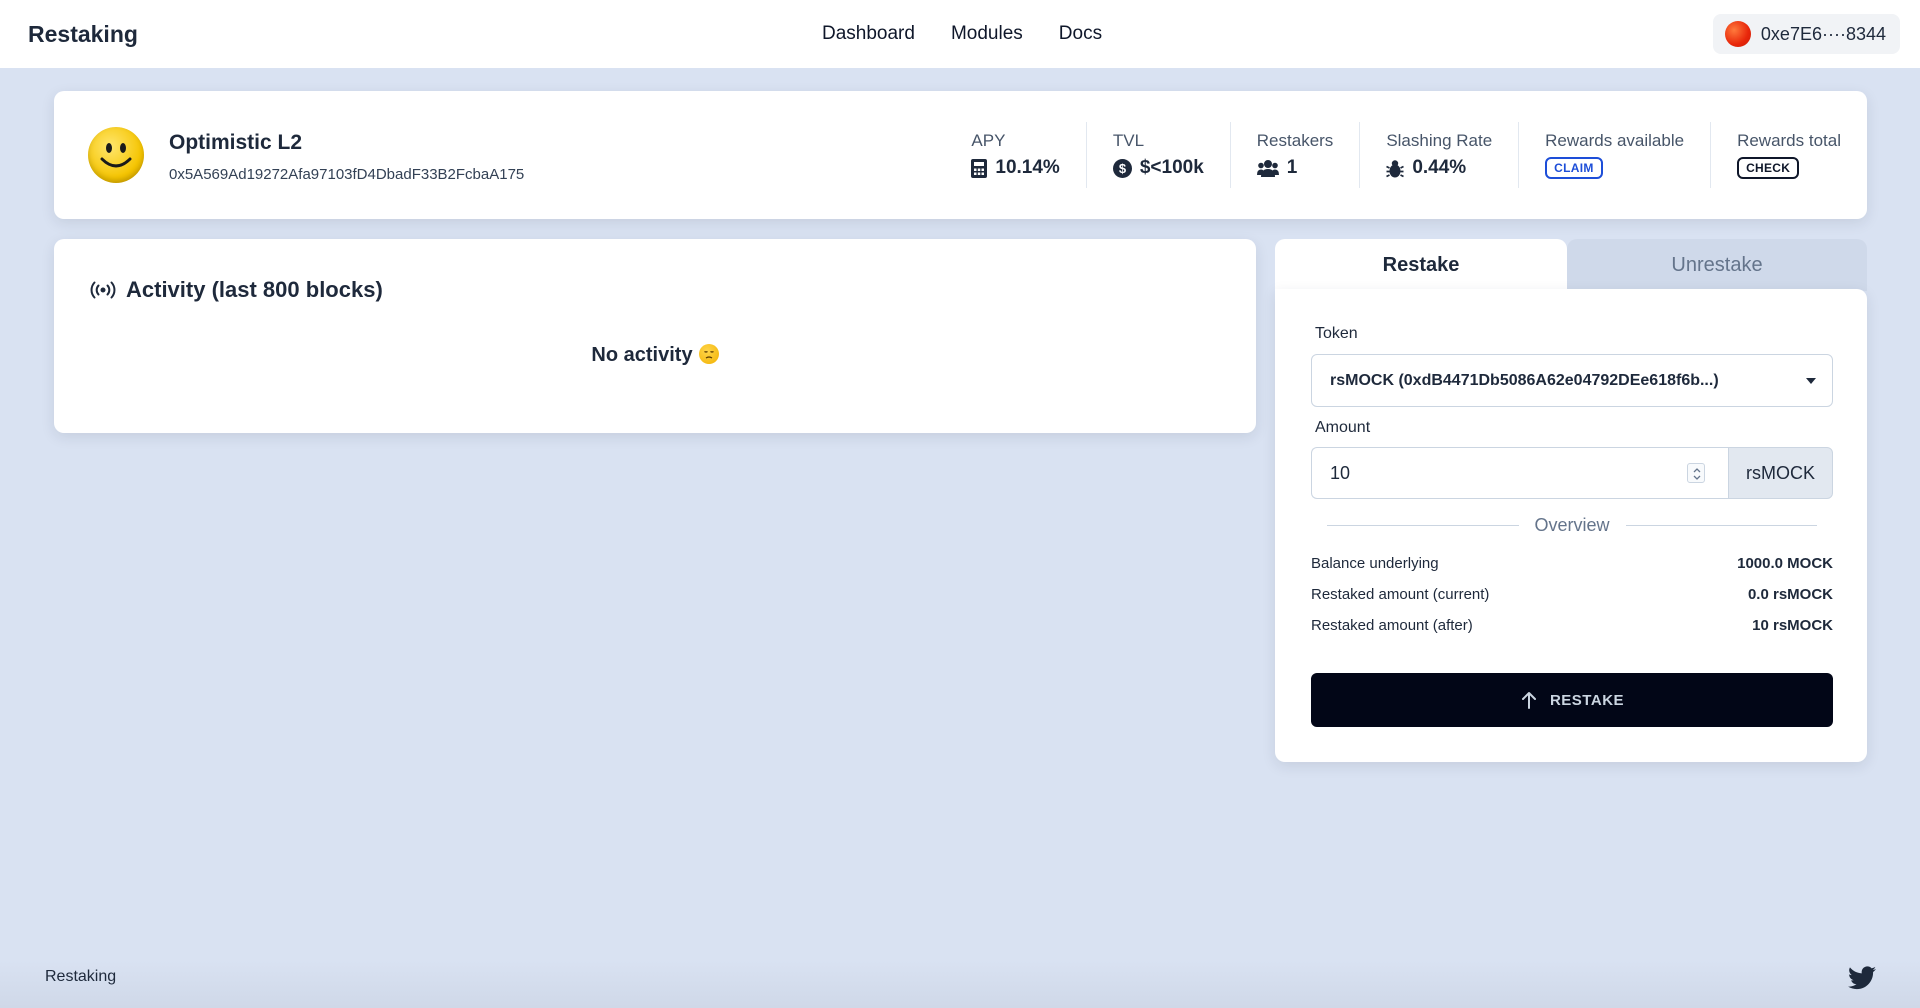  I want to click on tab-unrestake: Unrestake, so click(1717, 265).